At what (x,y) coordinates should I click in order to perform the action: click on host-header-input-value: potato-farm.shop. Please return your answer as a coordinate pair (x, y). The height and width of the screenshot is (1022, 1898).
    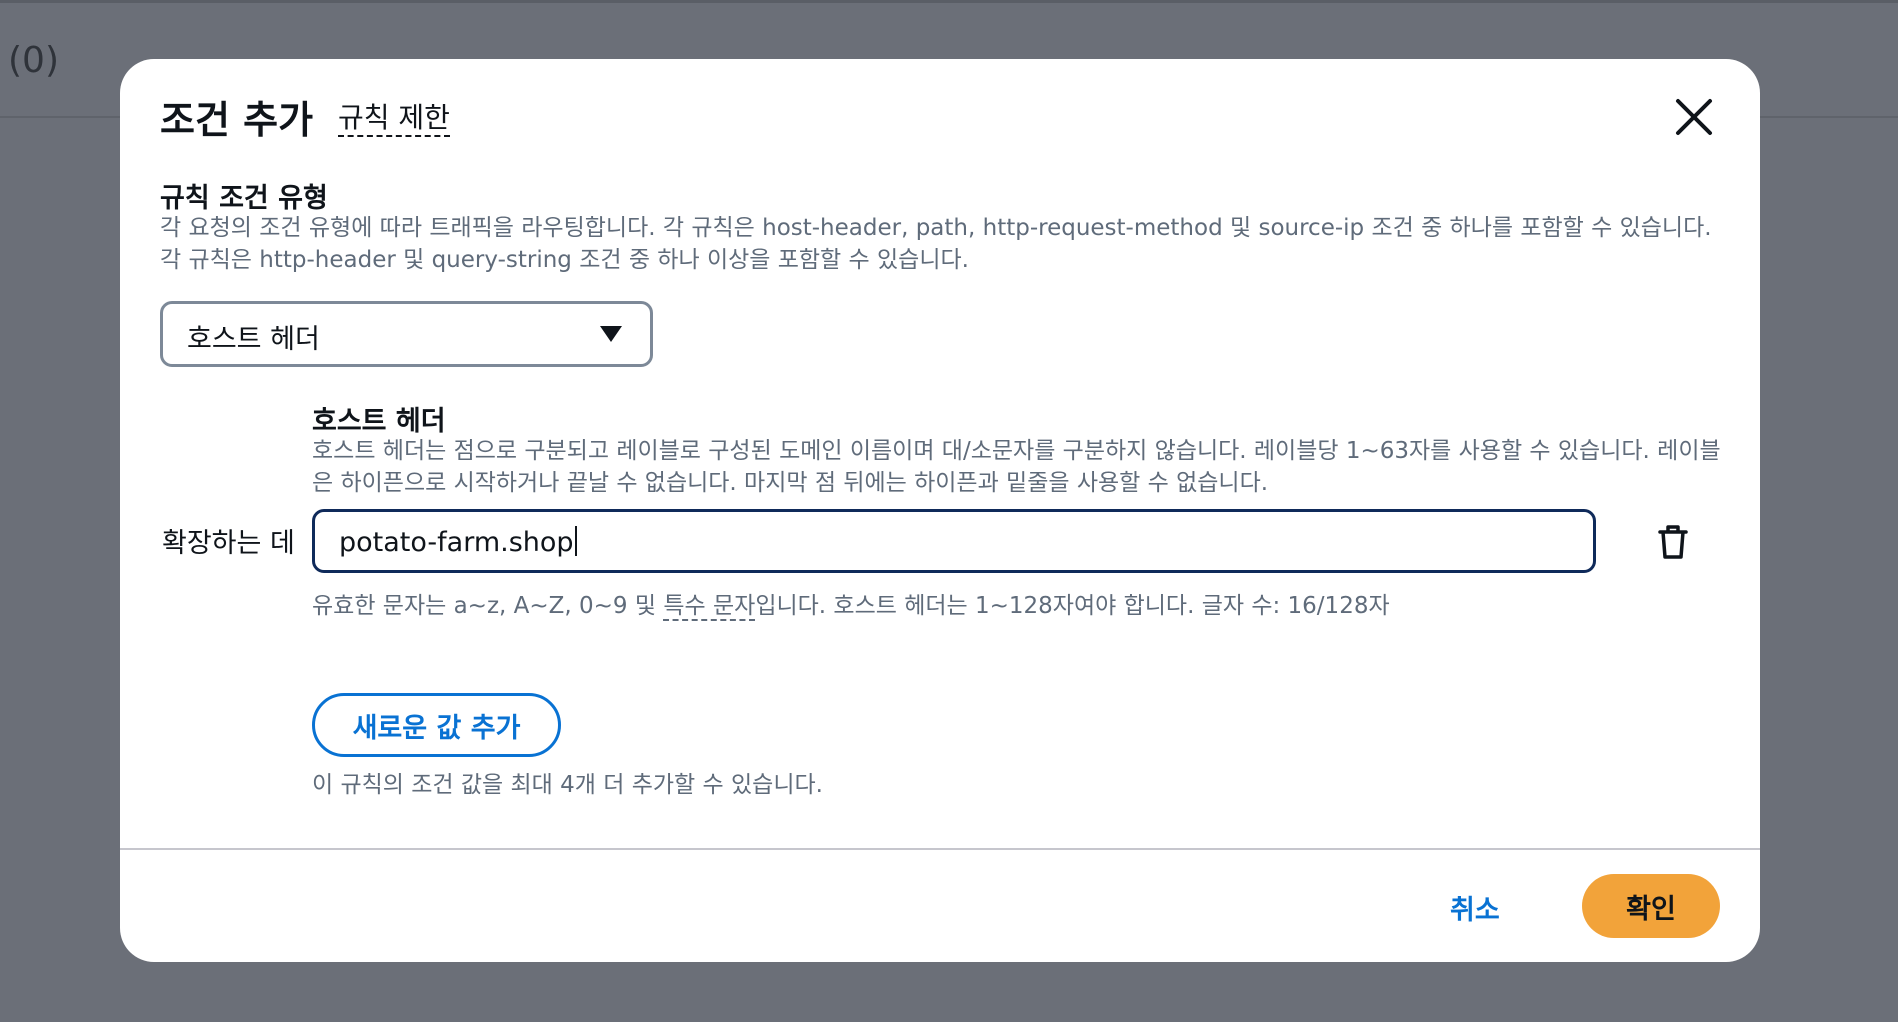
    Looking at the image, I should click on (458, 542).